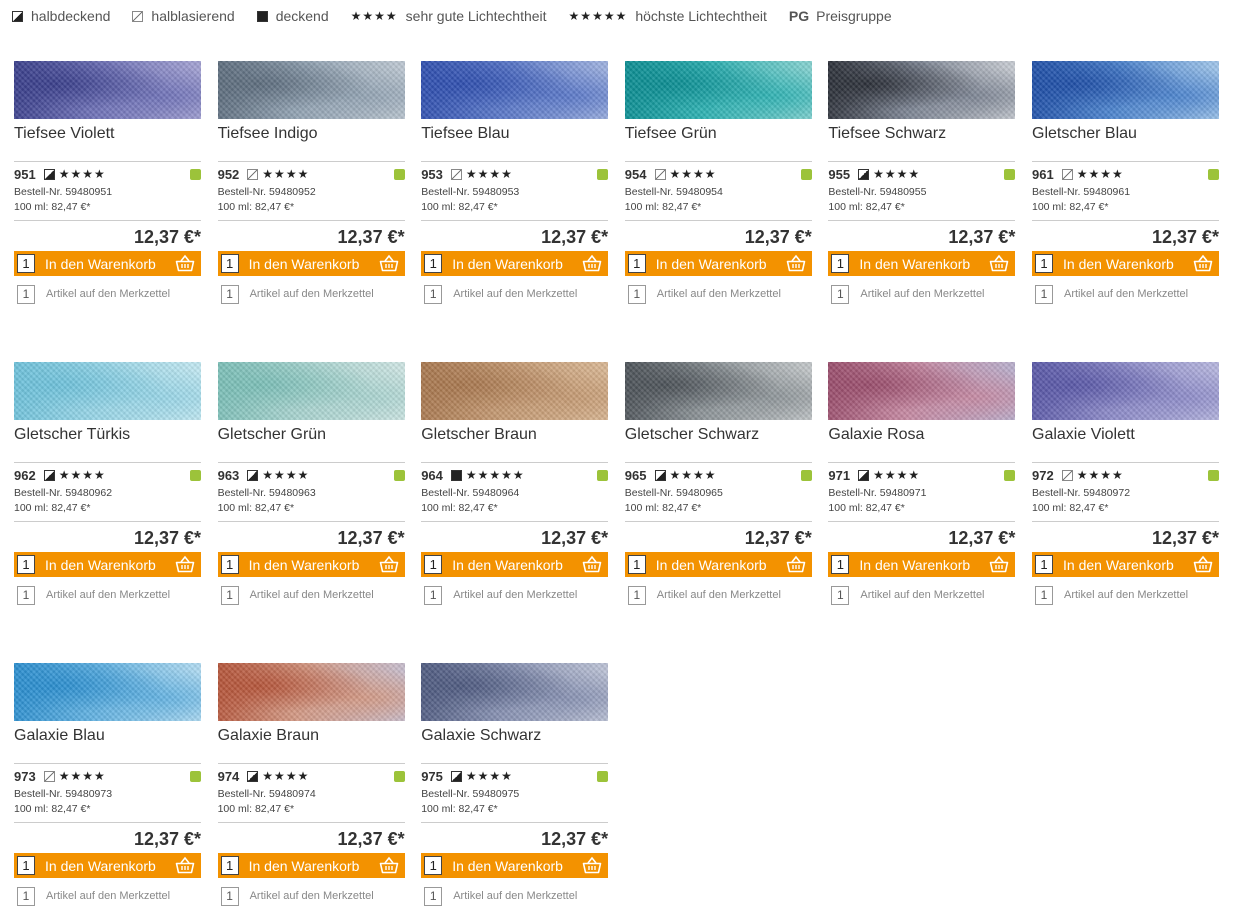 This screenshot has height=920, width=1242. Describe the element at coordinates (915, 564) in the screenshot. I see `add-to-cart-label: In den Warenkorb` at that location.